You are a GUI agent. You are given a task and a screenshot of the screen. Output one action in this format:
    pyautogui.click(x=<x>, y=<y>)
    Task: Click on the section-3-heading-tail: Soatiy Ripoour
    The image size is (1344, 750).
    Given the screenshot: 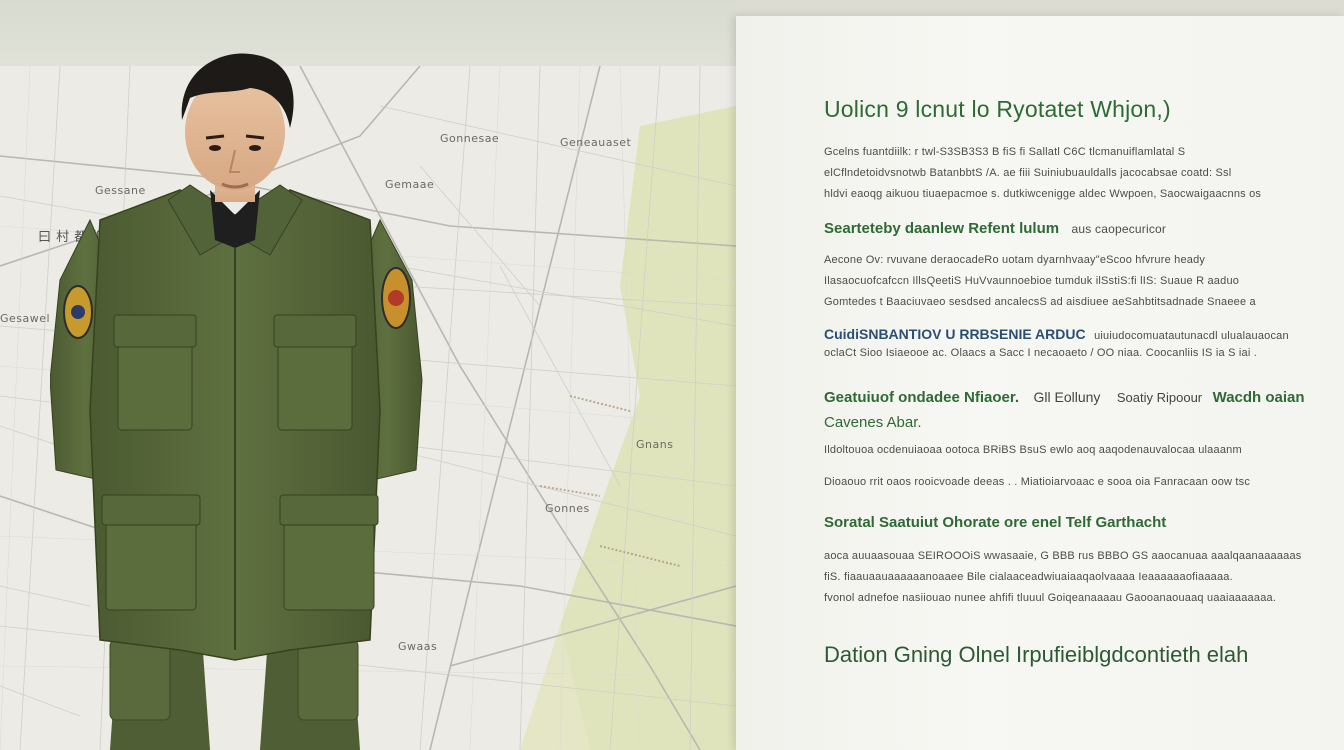 What is the action you would take?
    pyautogui.click(x=1159, y=397)
    